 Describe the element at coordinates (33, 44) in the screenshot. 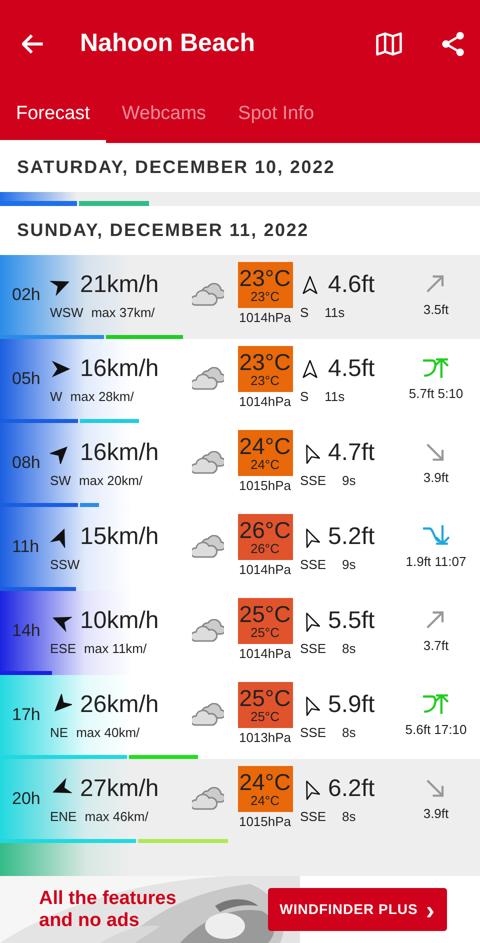

I see `back-icon` at that location.